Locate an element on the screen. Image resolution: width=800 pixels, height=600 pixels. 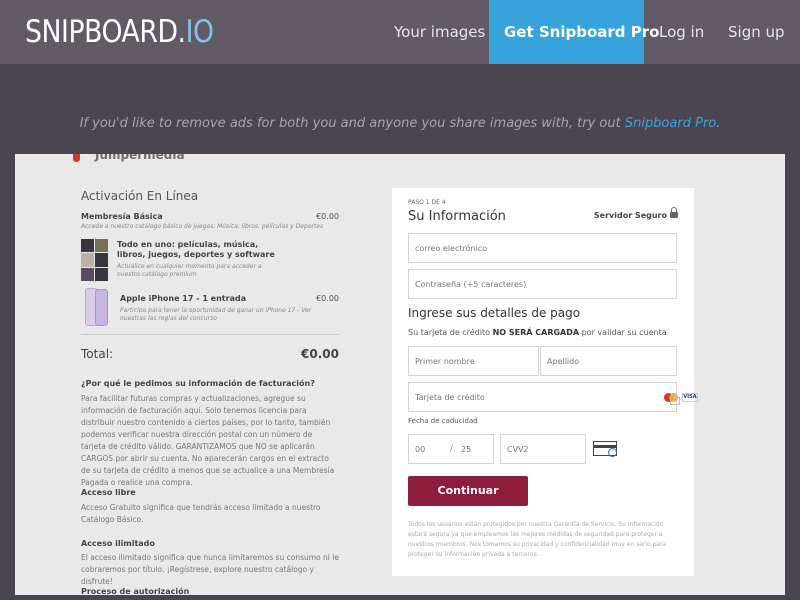
authorization-heading: Proceso de autorización is located at coordinates (135, 591).